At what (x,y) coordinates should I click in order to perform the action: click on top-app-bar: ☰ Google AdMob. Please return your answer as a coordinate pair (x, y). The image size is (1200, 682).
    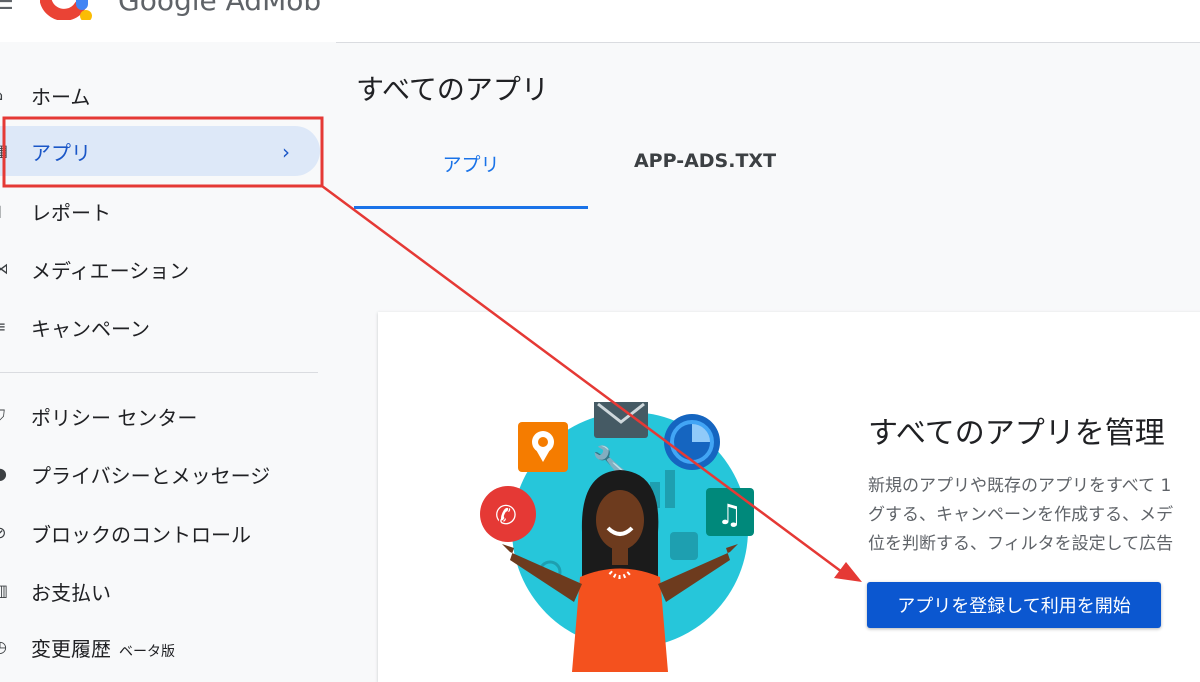
    Looking at the image, I should click on (600, 21).